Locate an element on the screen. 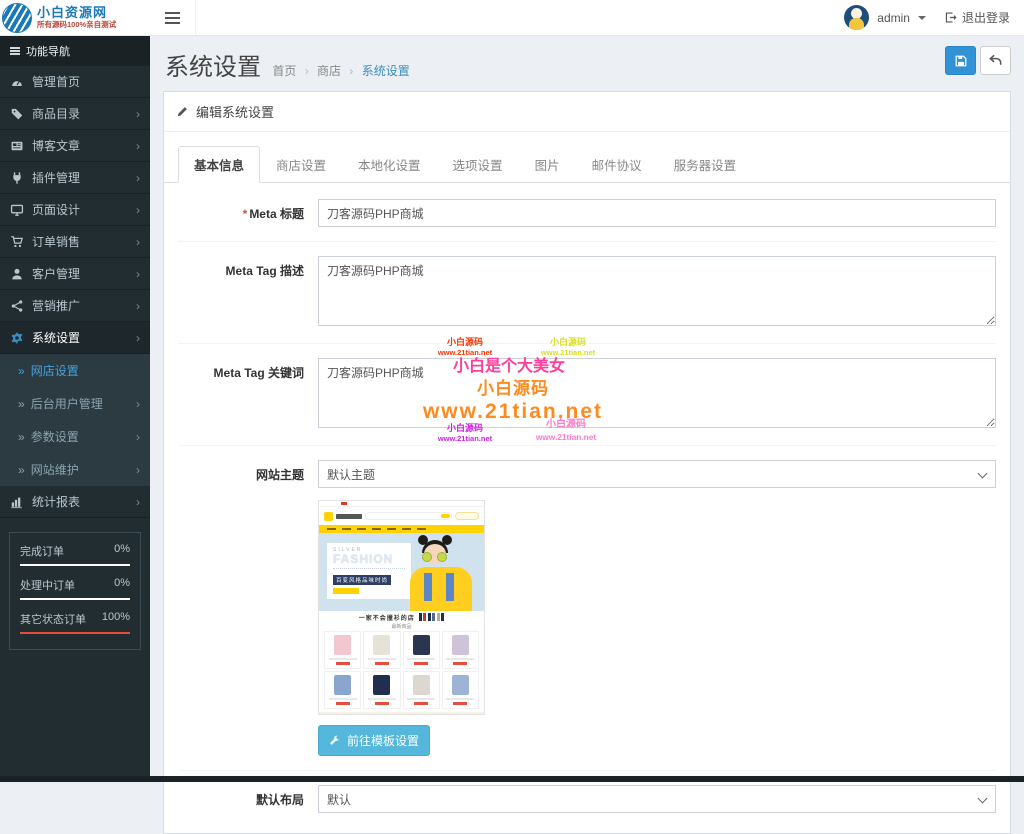 The image size is (1024, 834). stat-value: 100% is located at coordinates (115, 617).